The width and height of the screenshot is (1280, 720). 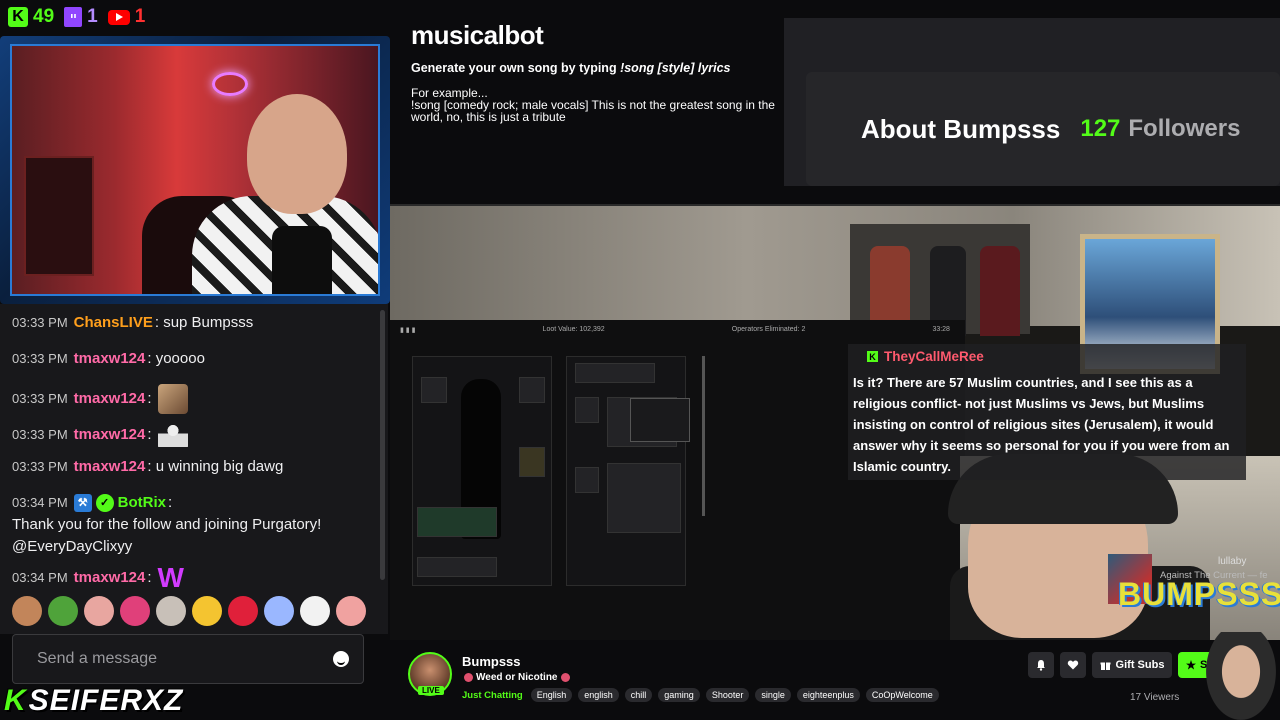 What do you see at coordinates (902, 695) in the screenshot?
I see `tag: CoOpWelcome` at bounding box center [902, 695].